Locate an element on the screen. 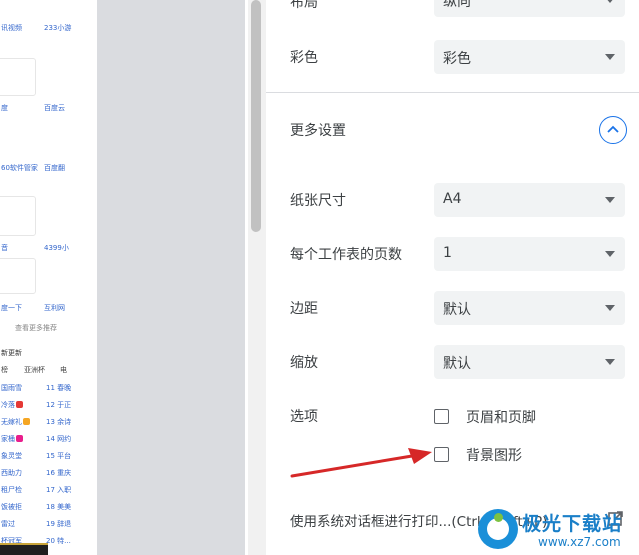  preview-item: 互利网 is located at coordinates (54, 308).